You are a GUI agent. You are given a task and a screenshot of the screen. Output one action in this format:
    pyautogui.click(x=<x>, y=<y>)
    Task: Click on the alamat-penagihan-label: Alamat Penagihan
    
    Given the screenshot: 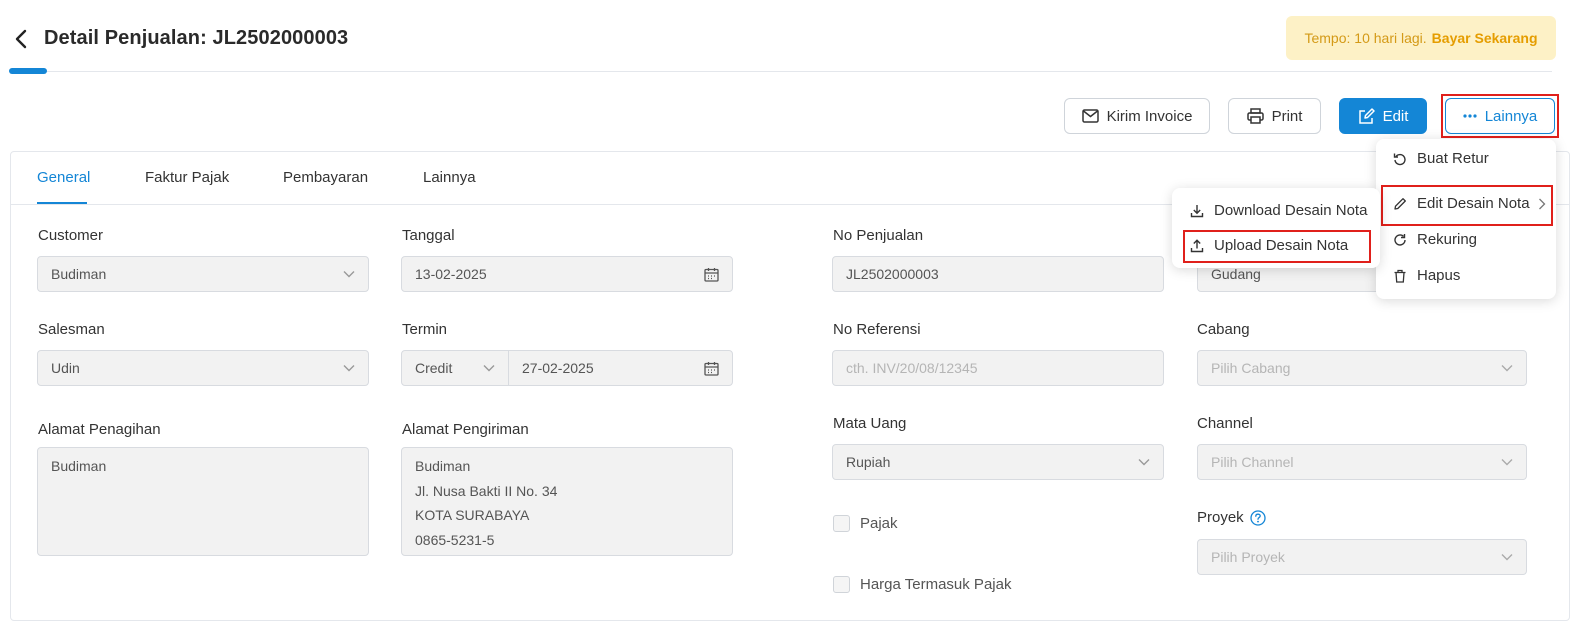 What is the action you would take?
    pyautogui.click(x=99, y=429)
    